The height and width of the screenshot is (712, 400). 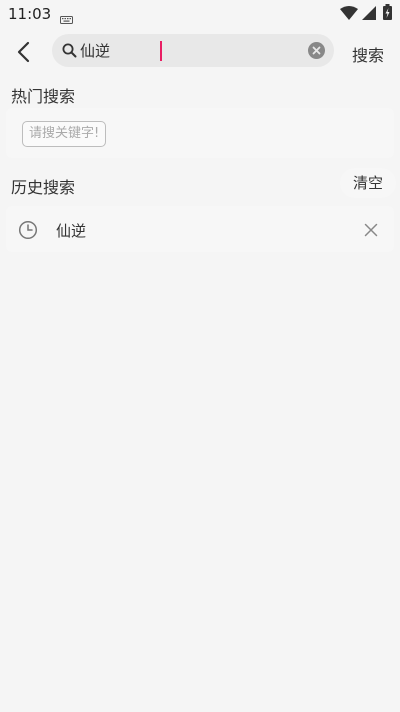 I want to click on history-item: 仙逆, so click(x=200, y=229).